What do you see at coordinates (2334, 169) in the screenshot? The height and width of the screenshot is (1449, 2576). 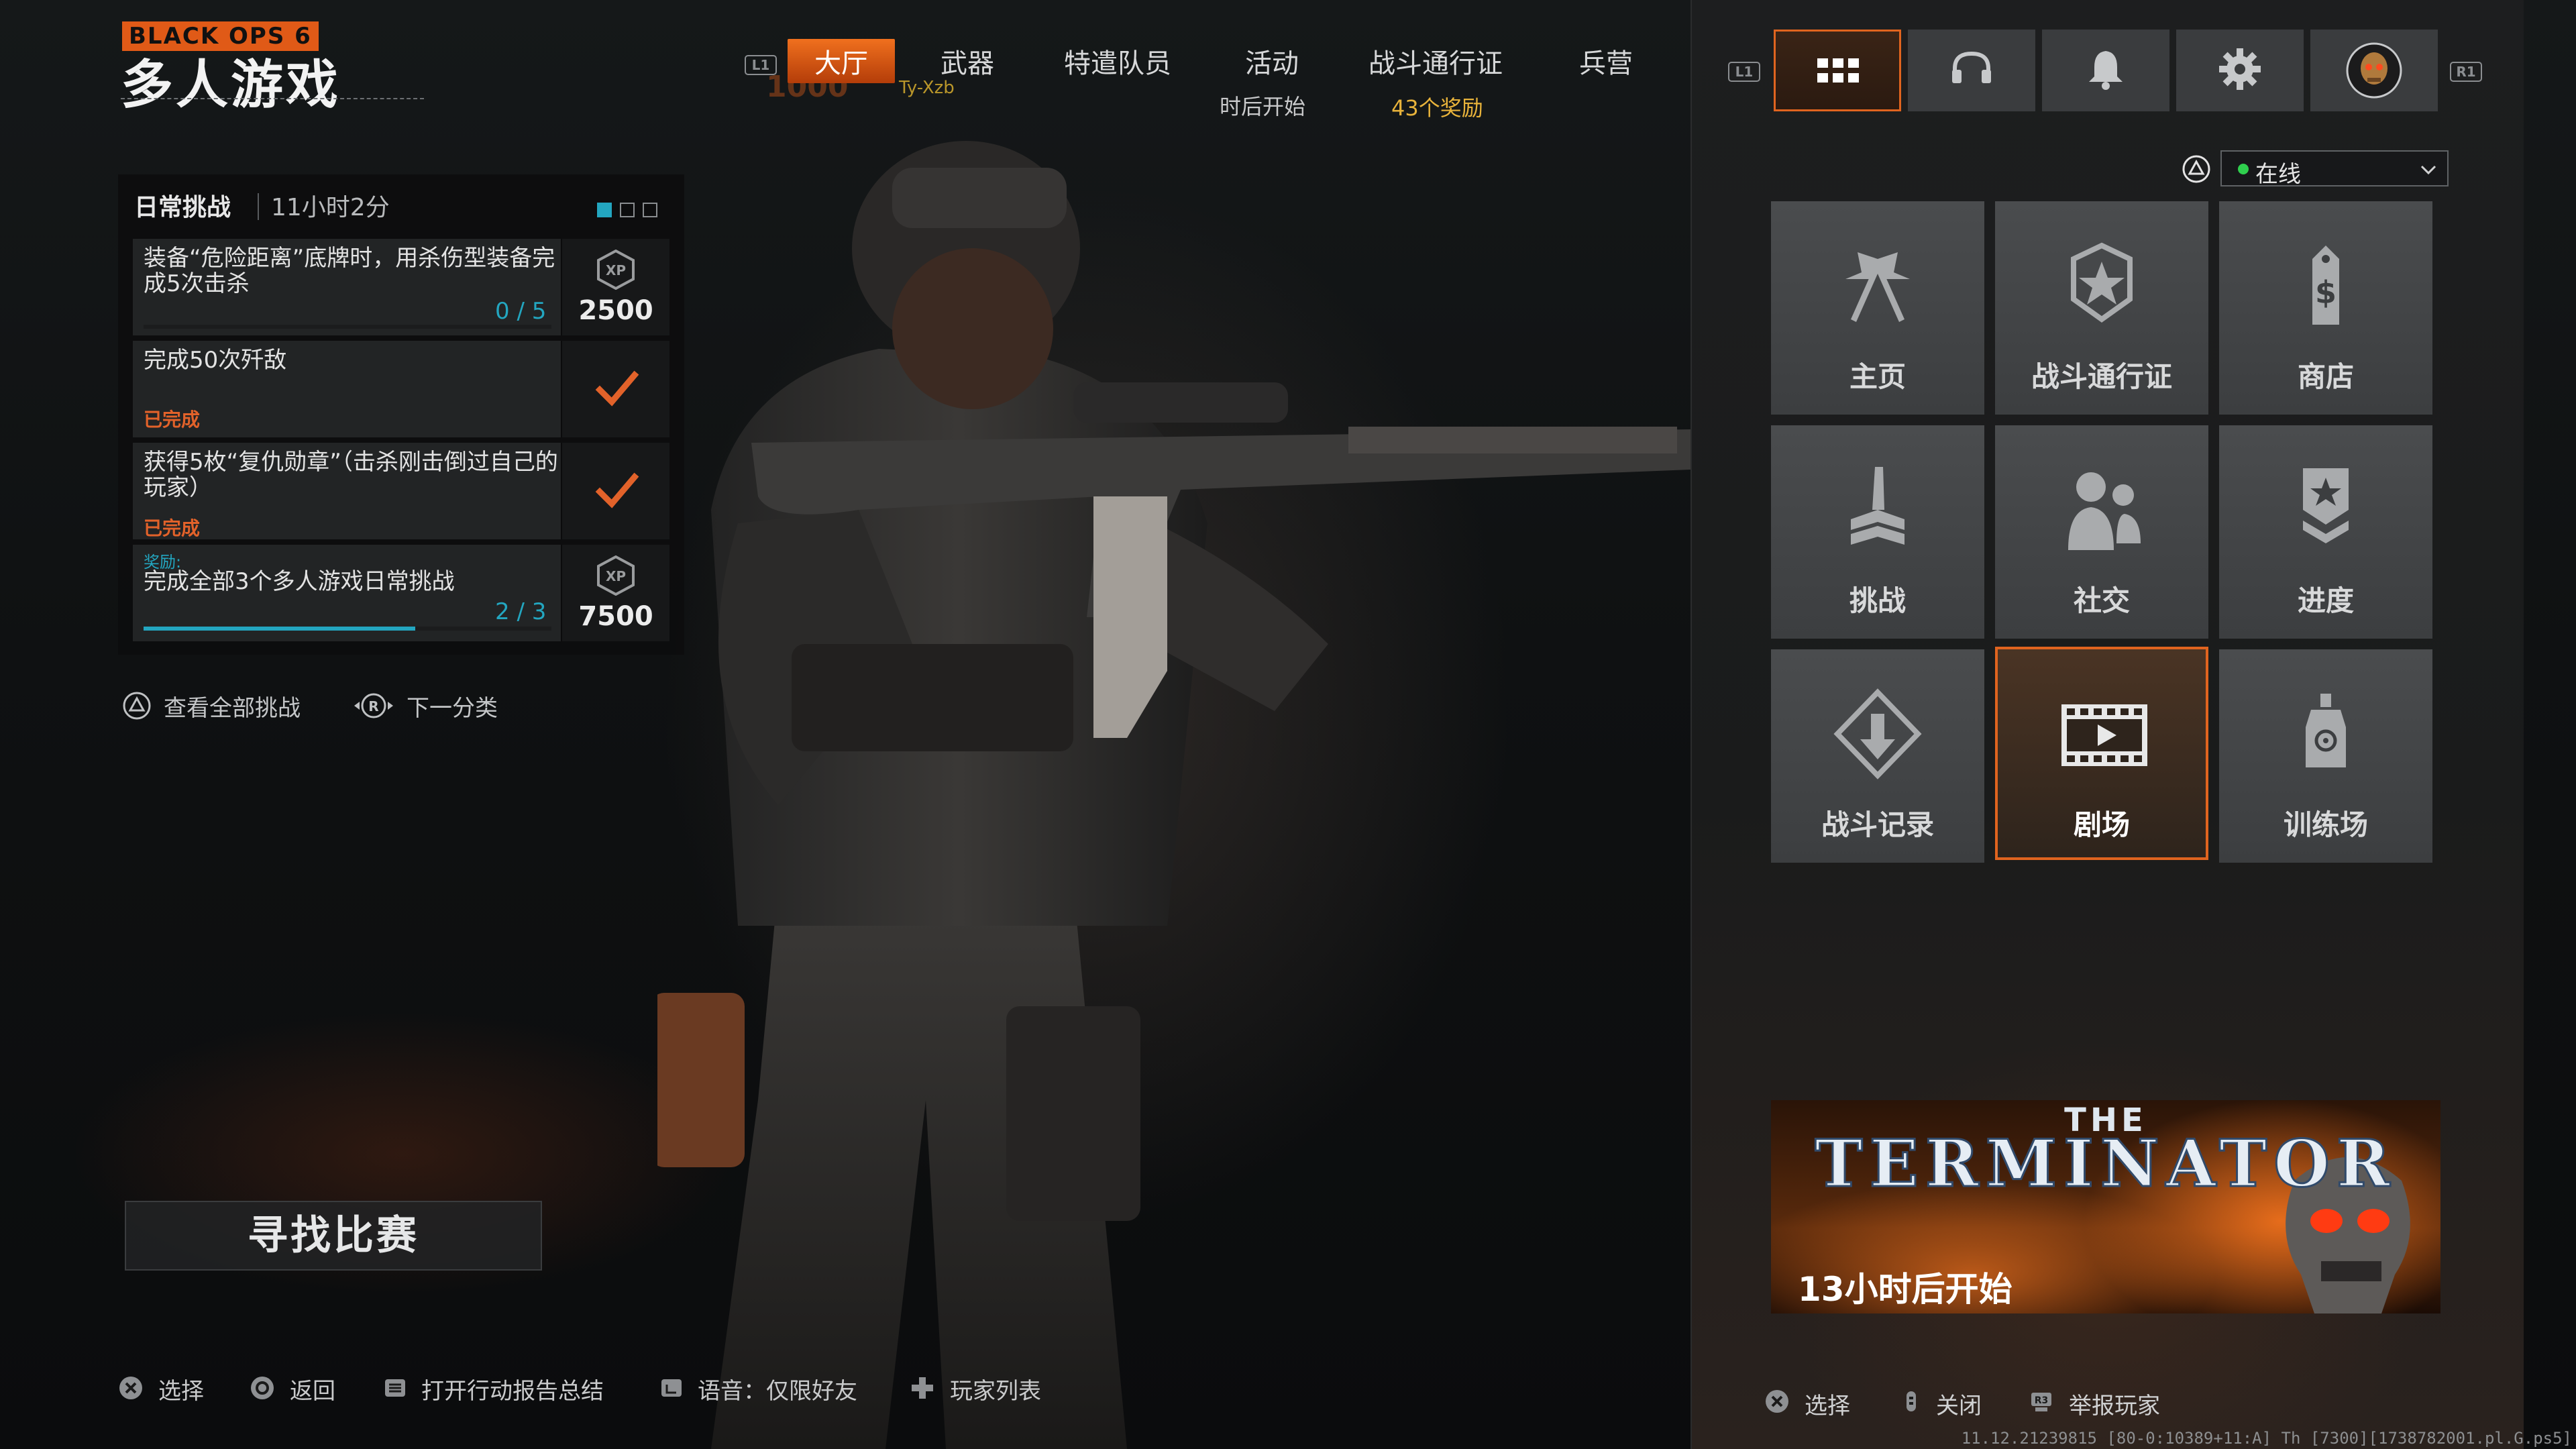 I see `online-status-dropdown: 在线` at bounding box center [2334, 169].